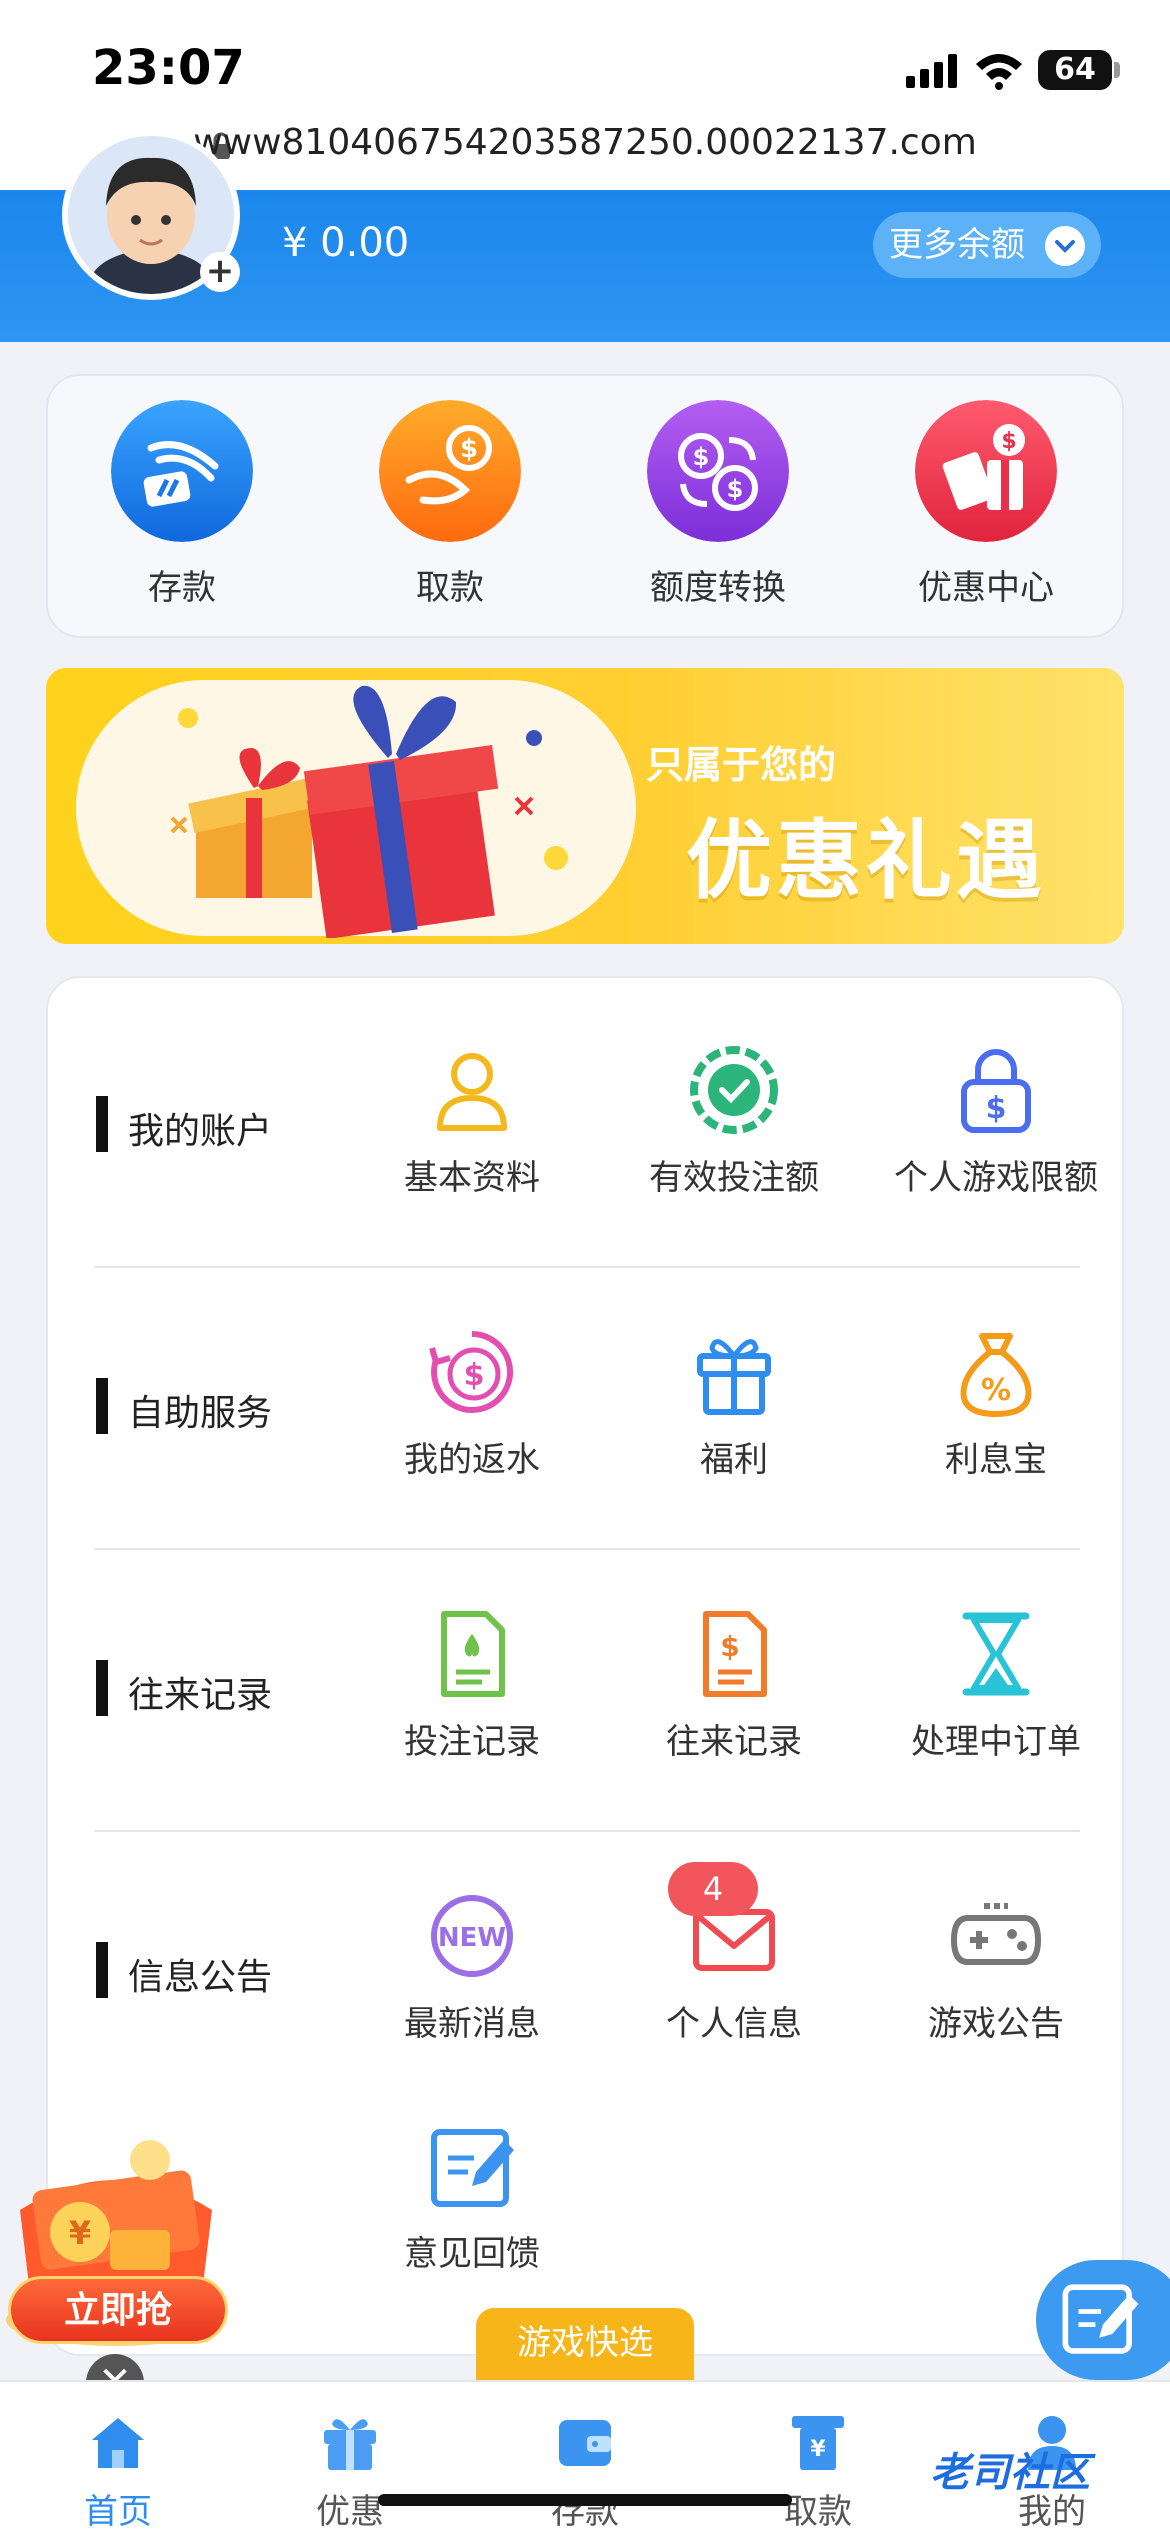  What do you see at coordinates (472, 2168) in the screenshot?
I see `feedback-edit-icon` at bounding box center [472, 2168].